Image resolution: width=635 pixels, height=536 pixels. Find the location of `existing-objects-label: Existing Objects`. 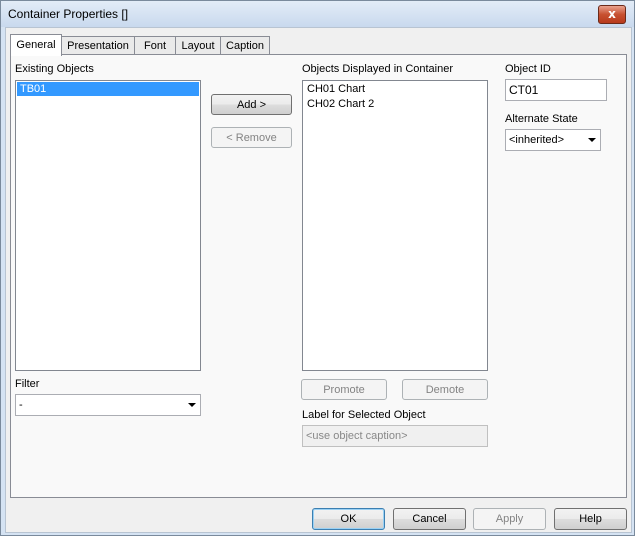

existing-objects-label: Existing Objects is located at coordinates (54, 69).